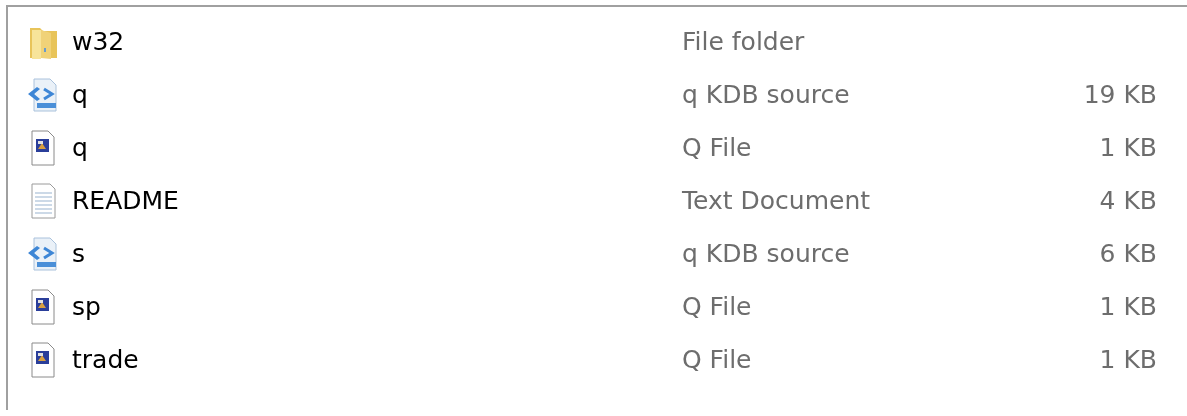  I want to click on file-name: trade, so click(105, 359).